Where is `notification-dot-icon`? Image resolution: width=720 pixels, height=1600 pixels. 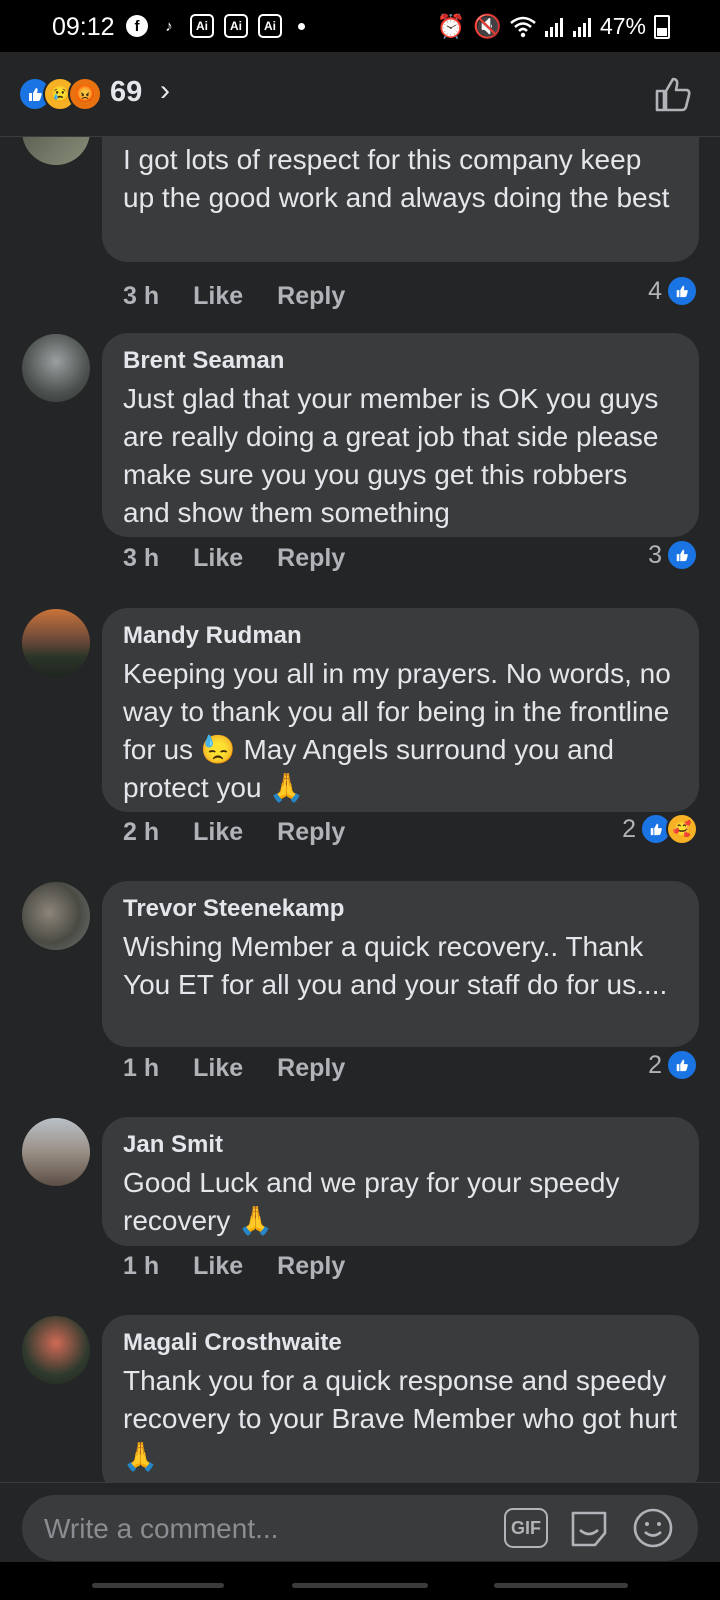 notification-dot-icon is located at coordinates (301, 26).